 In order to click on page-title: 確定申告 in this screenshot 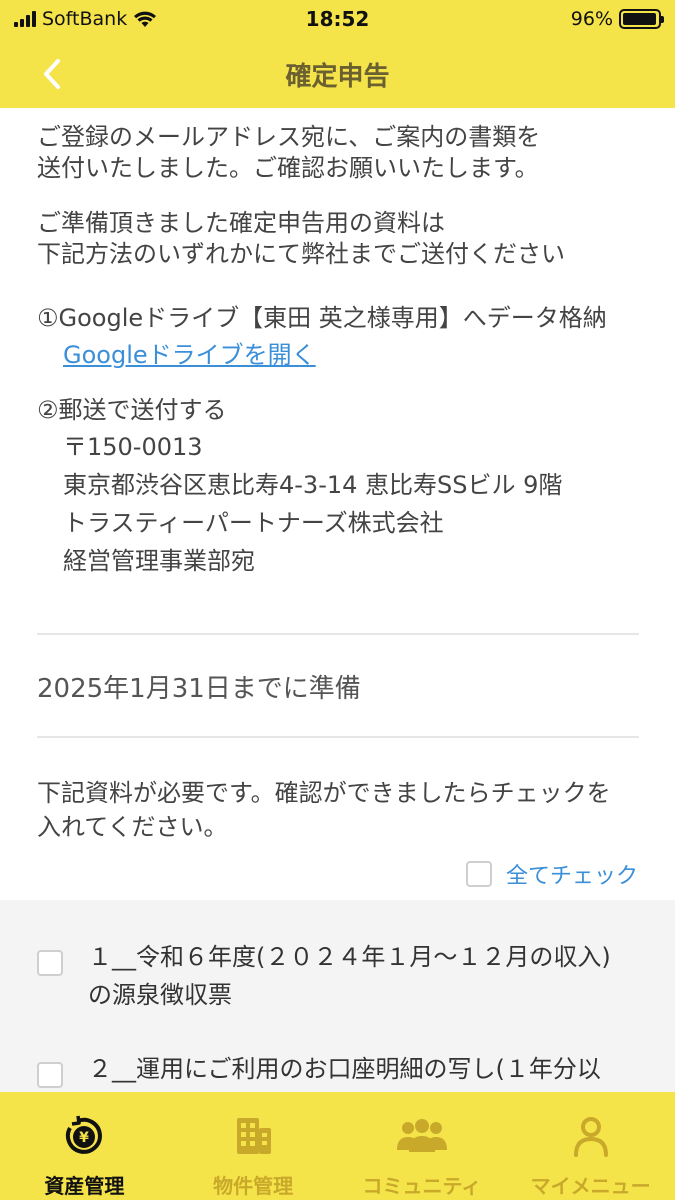, I will do `click(337, 77)`.